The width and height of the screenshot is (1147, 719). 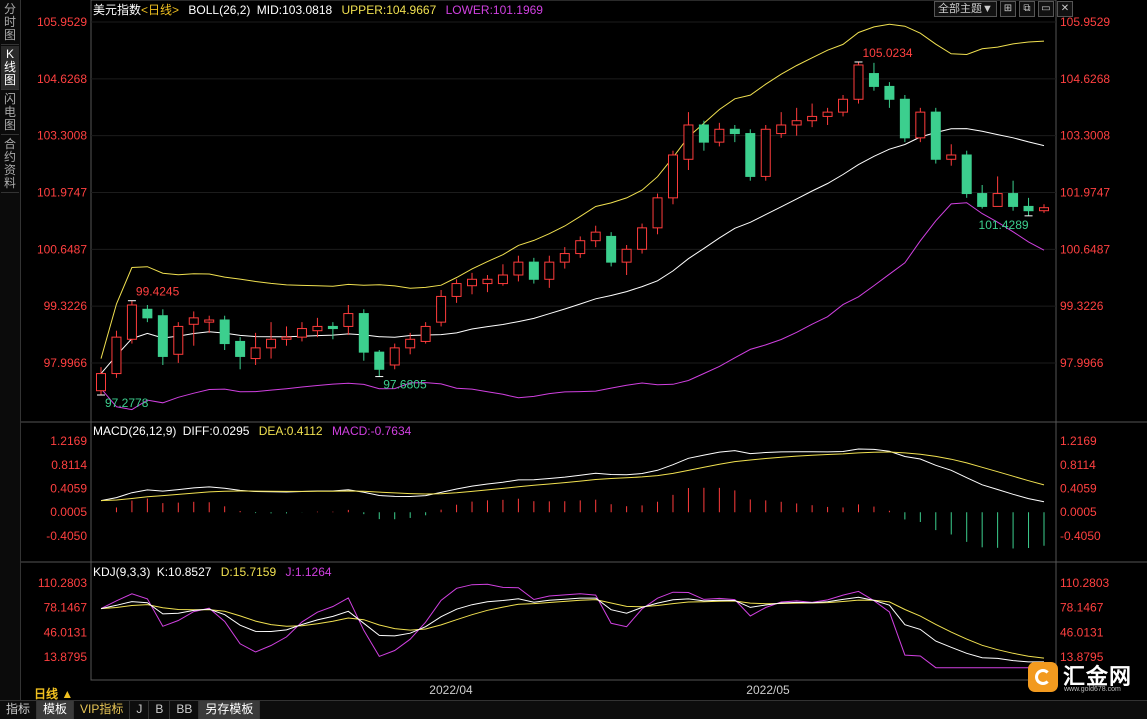 I want to click on tab-kline: K线图, so click(x=10, y=68).